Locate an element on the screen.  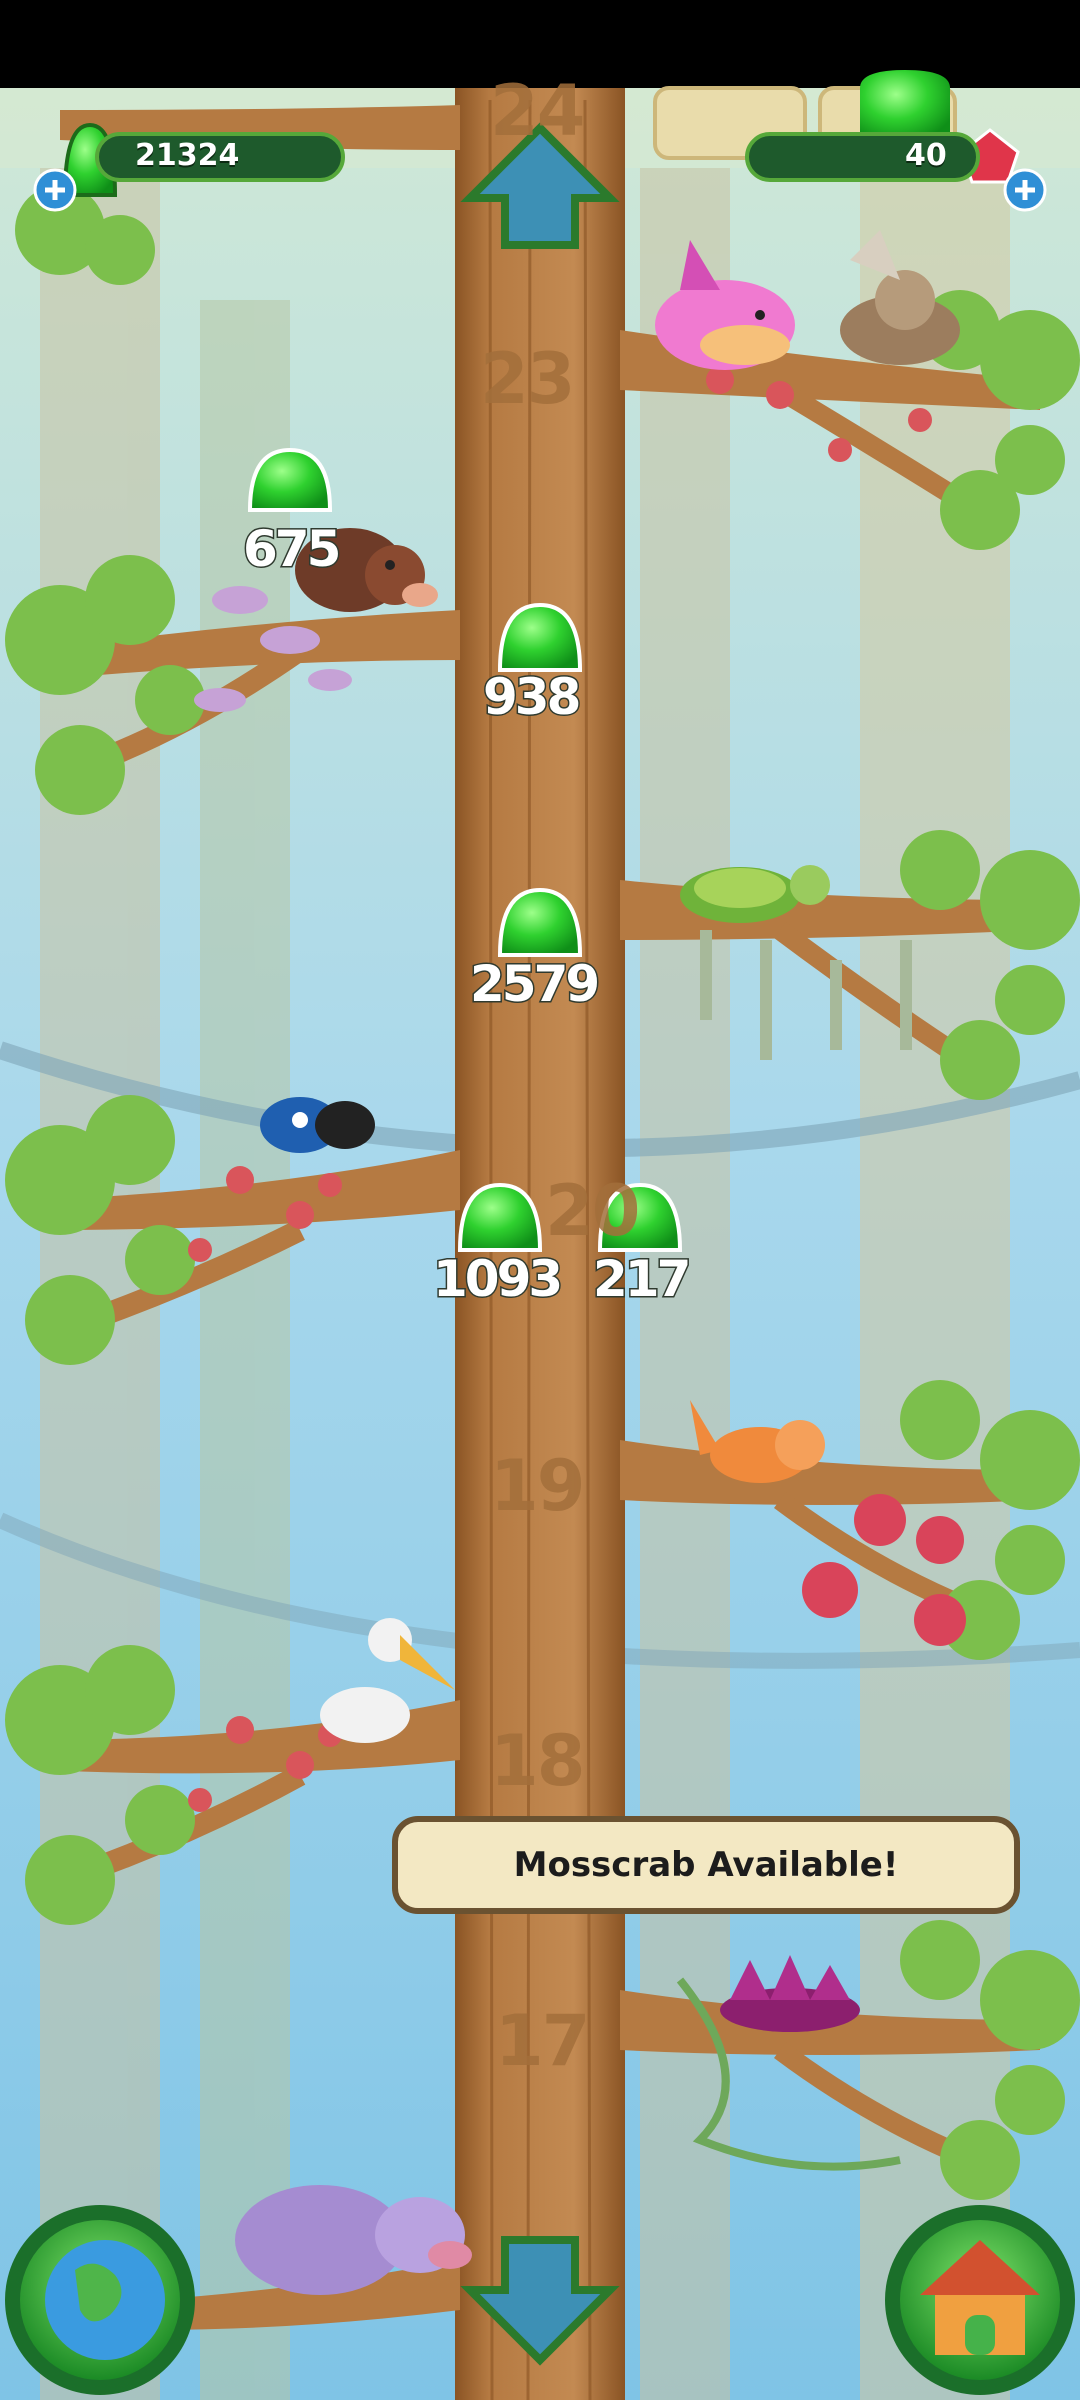
gem-count: 40 is located at coordinates (926, 155).